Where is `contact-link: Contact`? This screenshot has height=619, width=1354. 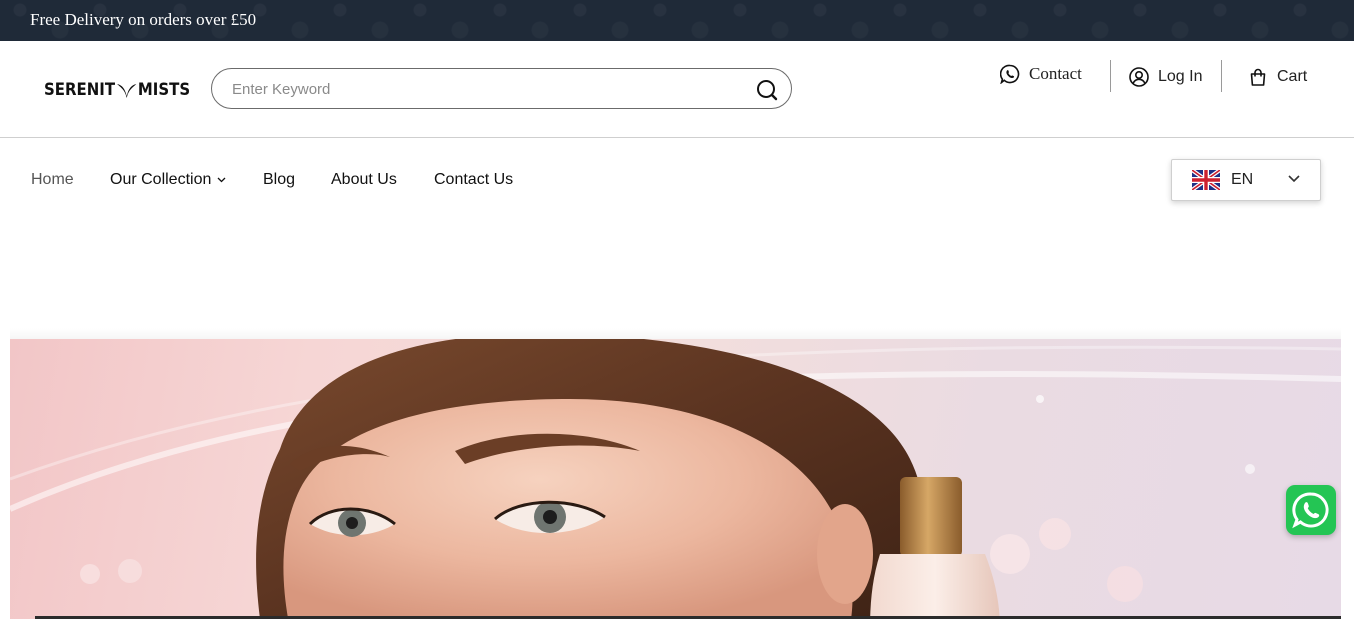 contact-link: Contact is located at coordinates (1041, 74).